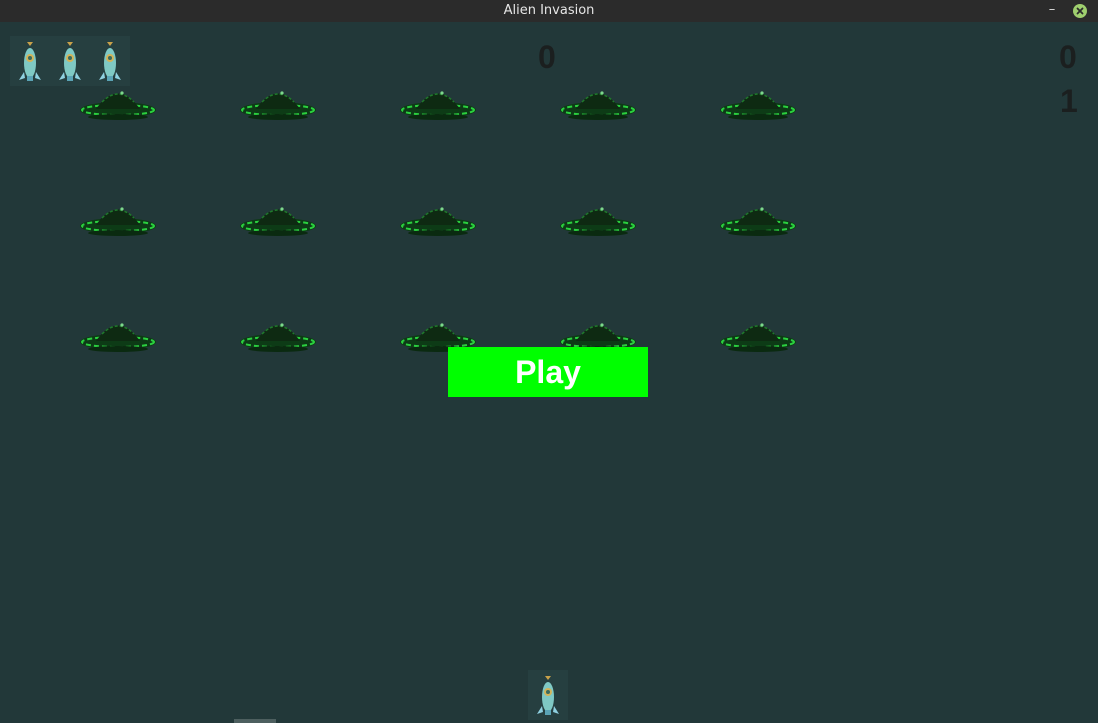  I want to click on play-button: Play, so click(548, 372).